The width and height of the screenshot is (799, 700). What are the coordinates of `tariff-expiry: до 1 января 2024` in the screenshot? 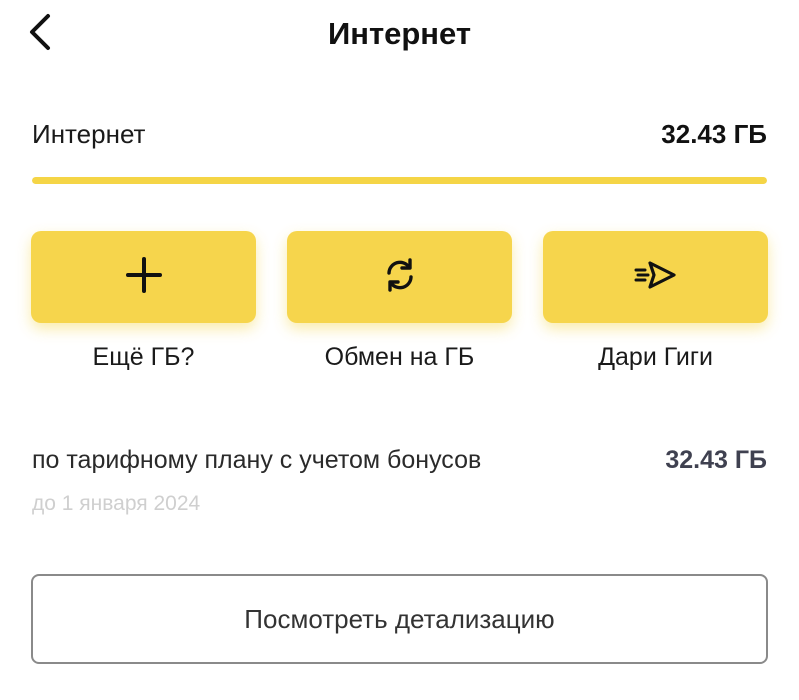 It's located at (116, 503).